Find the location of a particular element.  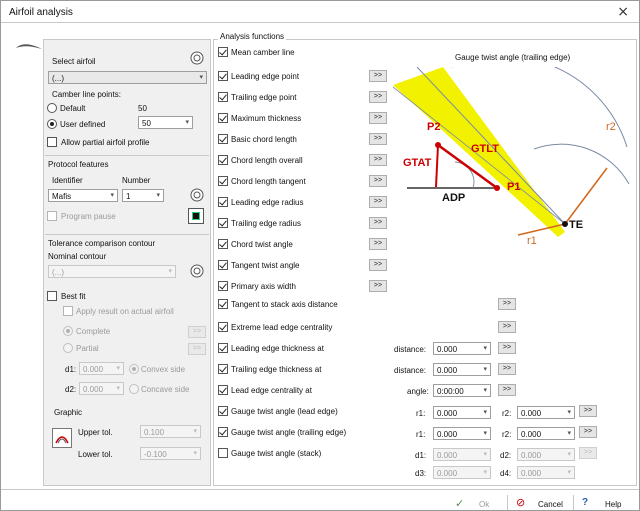

stack-d2-label: d2: is located at coordinates (506, 455).